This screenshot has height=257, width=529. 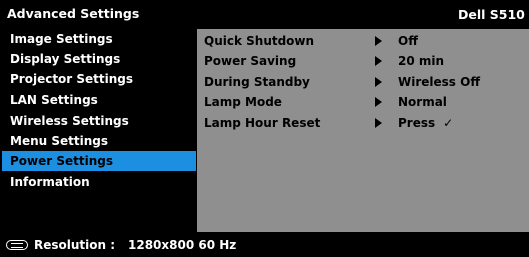 What do you see at coordinates (99, 121) in the screenshot?
I see `sidebar-item-wireless-settings: Wireless Settings` at bounding box center [99, 121].